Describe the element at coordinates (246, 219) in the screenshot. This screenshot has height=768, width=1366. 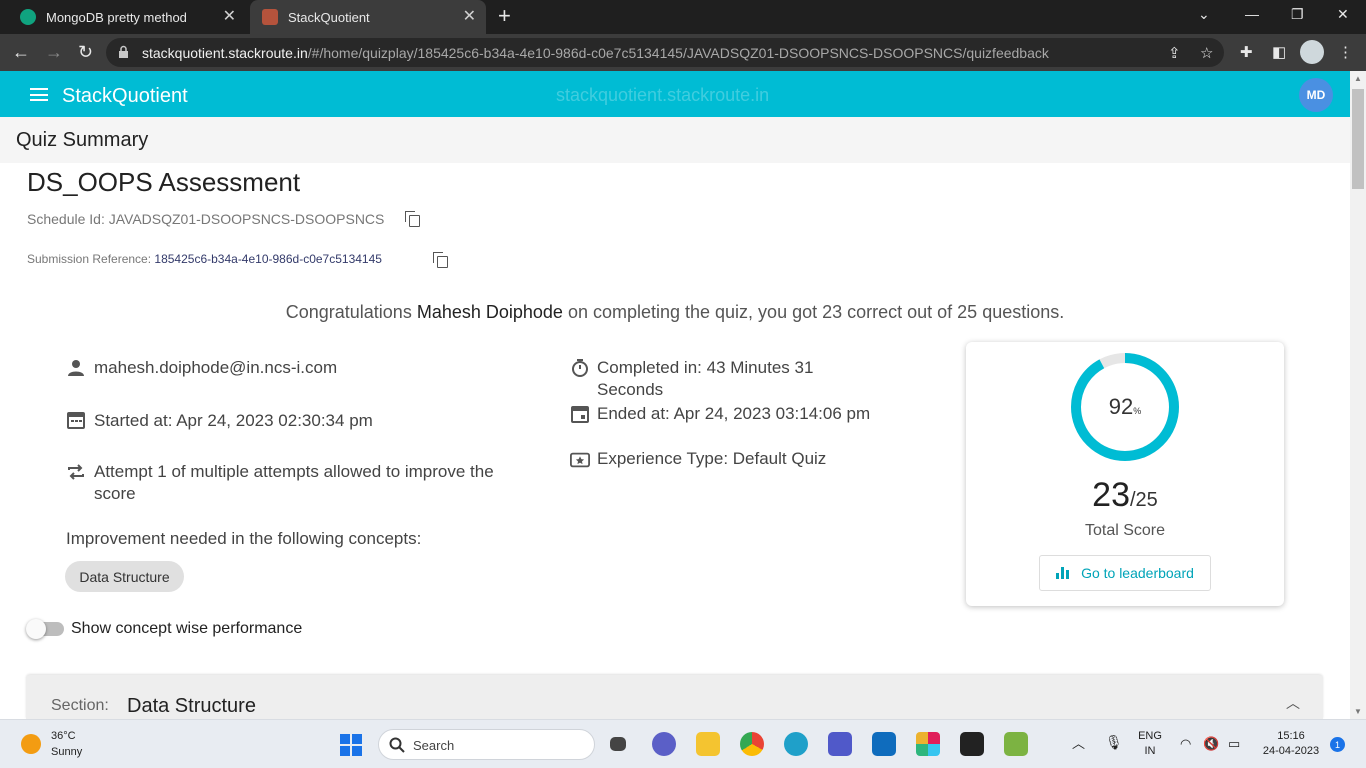
I see `schedule-value: JAVADSQZ01-DSOOPSNCS-DSOOPSNCS` at that location.